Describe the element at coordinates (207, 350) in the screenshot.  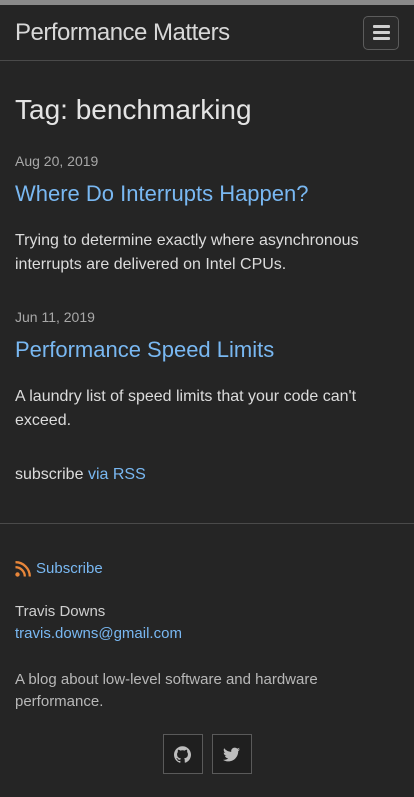
I see `post-title-link: Performance Speed Limits` at that location.